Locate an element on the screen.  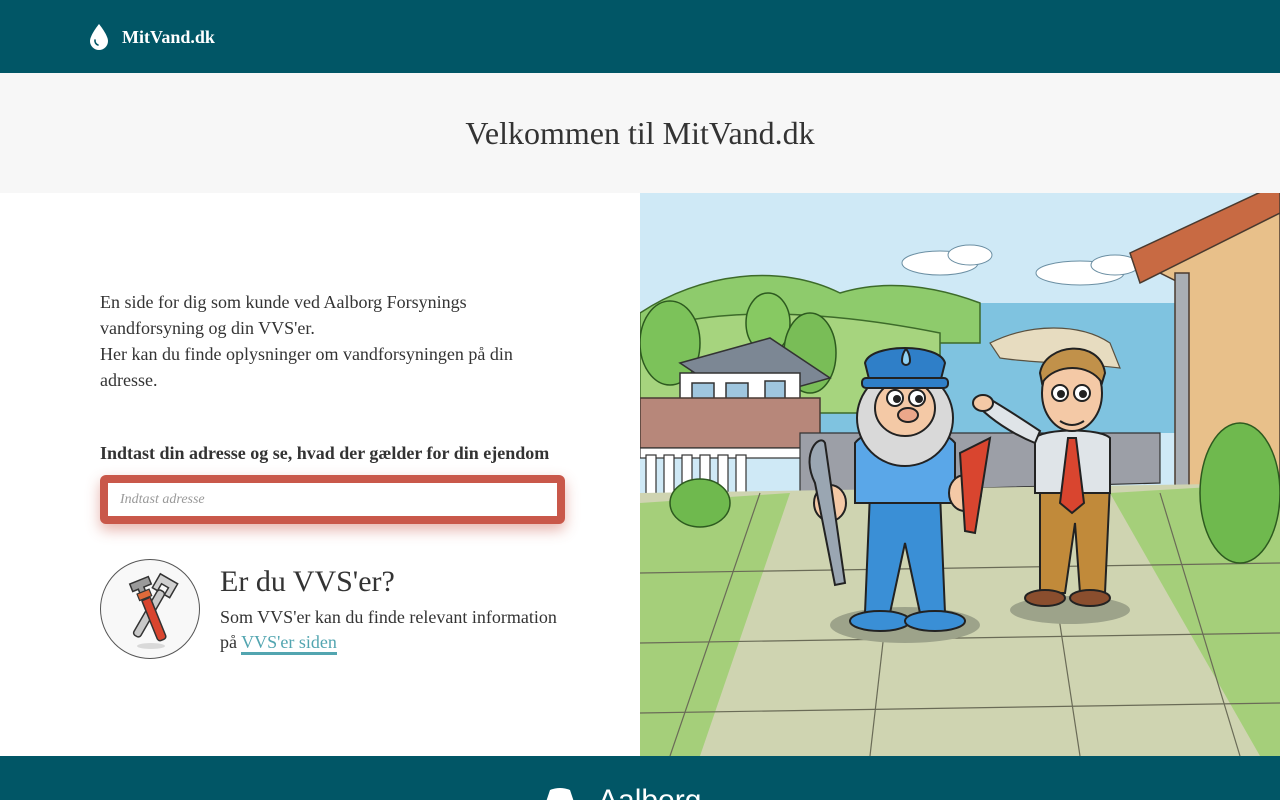
plumber-section-title: Er du VVS'er? is located at coordinates (307, 581).